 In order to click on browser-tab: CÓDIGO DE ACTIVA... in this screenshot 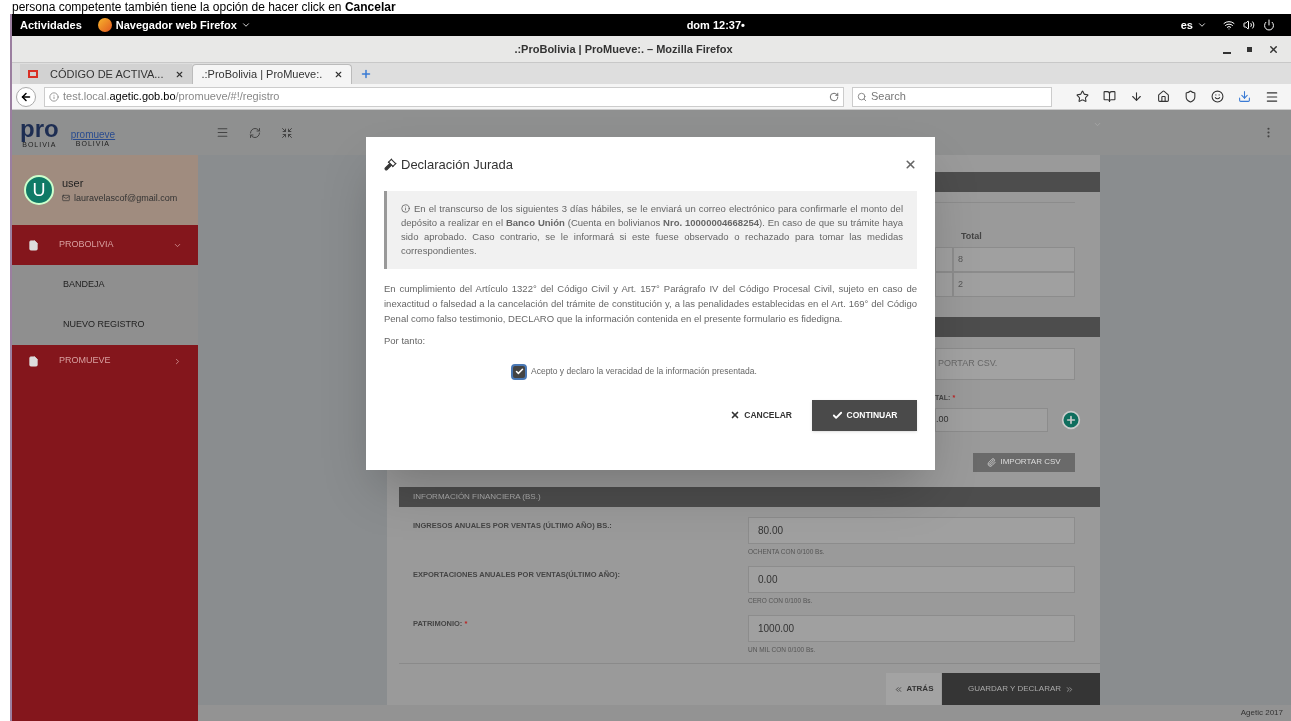, I will do `click(106, 74)`.